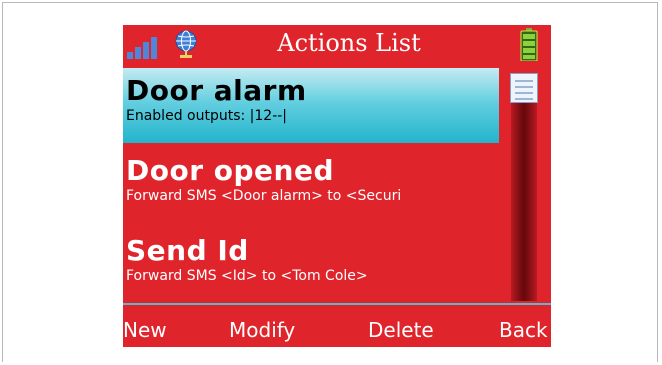  What do you see at coordinates (337, 304) in the screenshot?
I see `softkey-divider` at bounding box center [337, 304].